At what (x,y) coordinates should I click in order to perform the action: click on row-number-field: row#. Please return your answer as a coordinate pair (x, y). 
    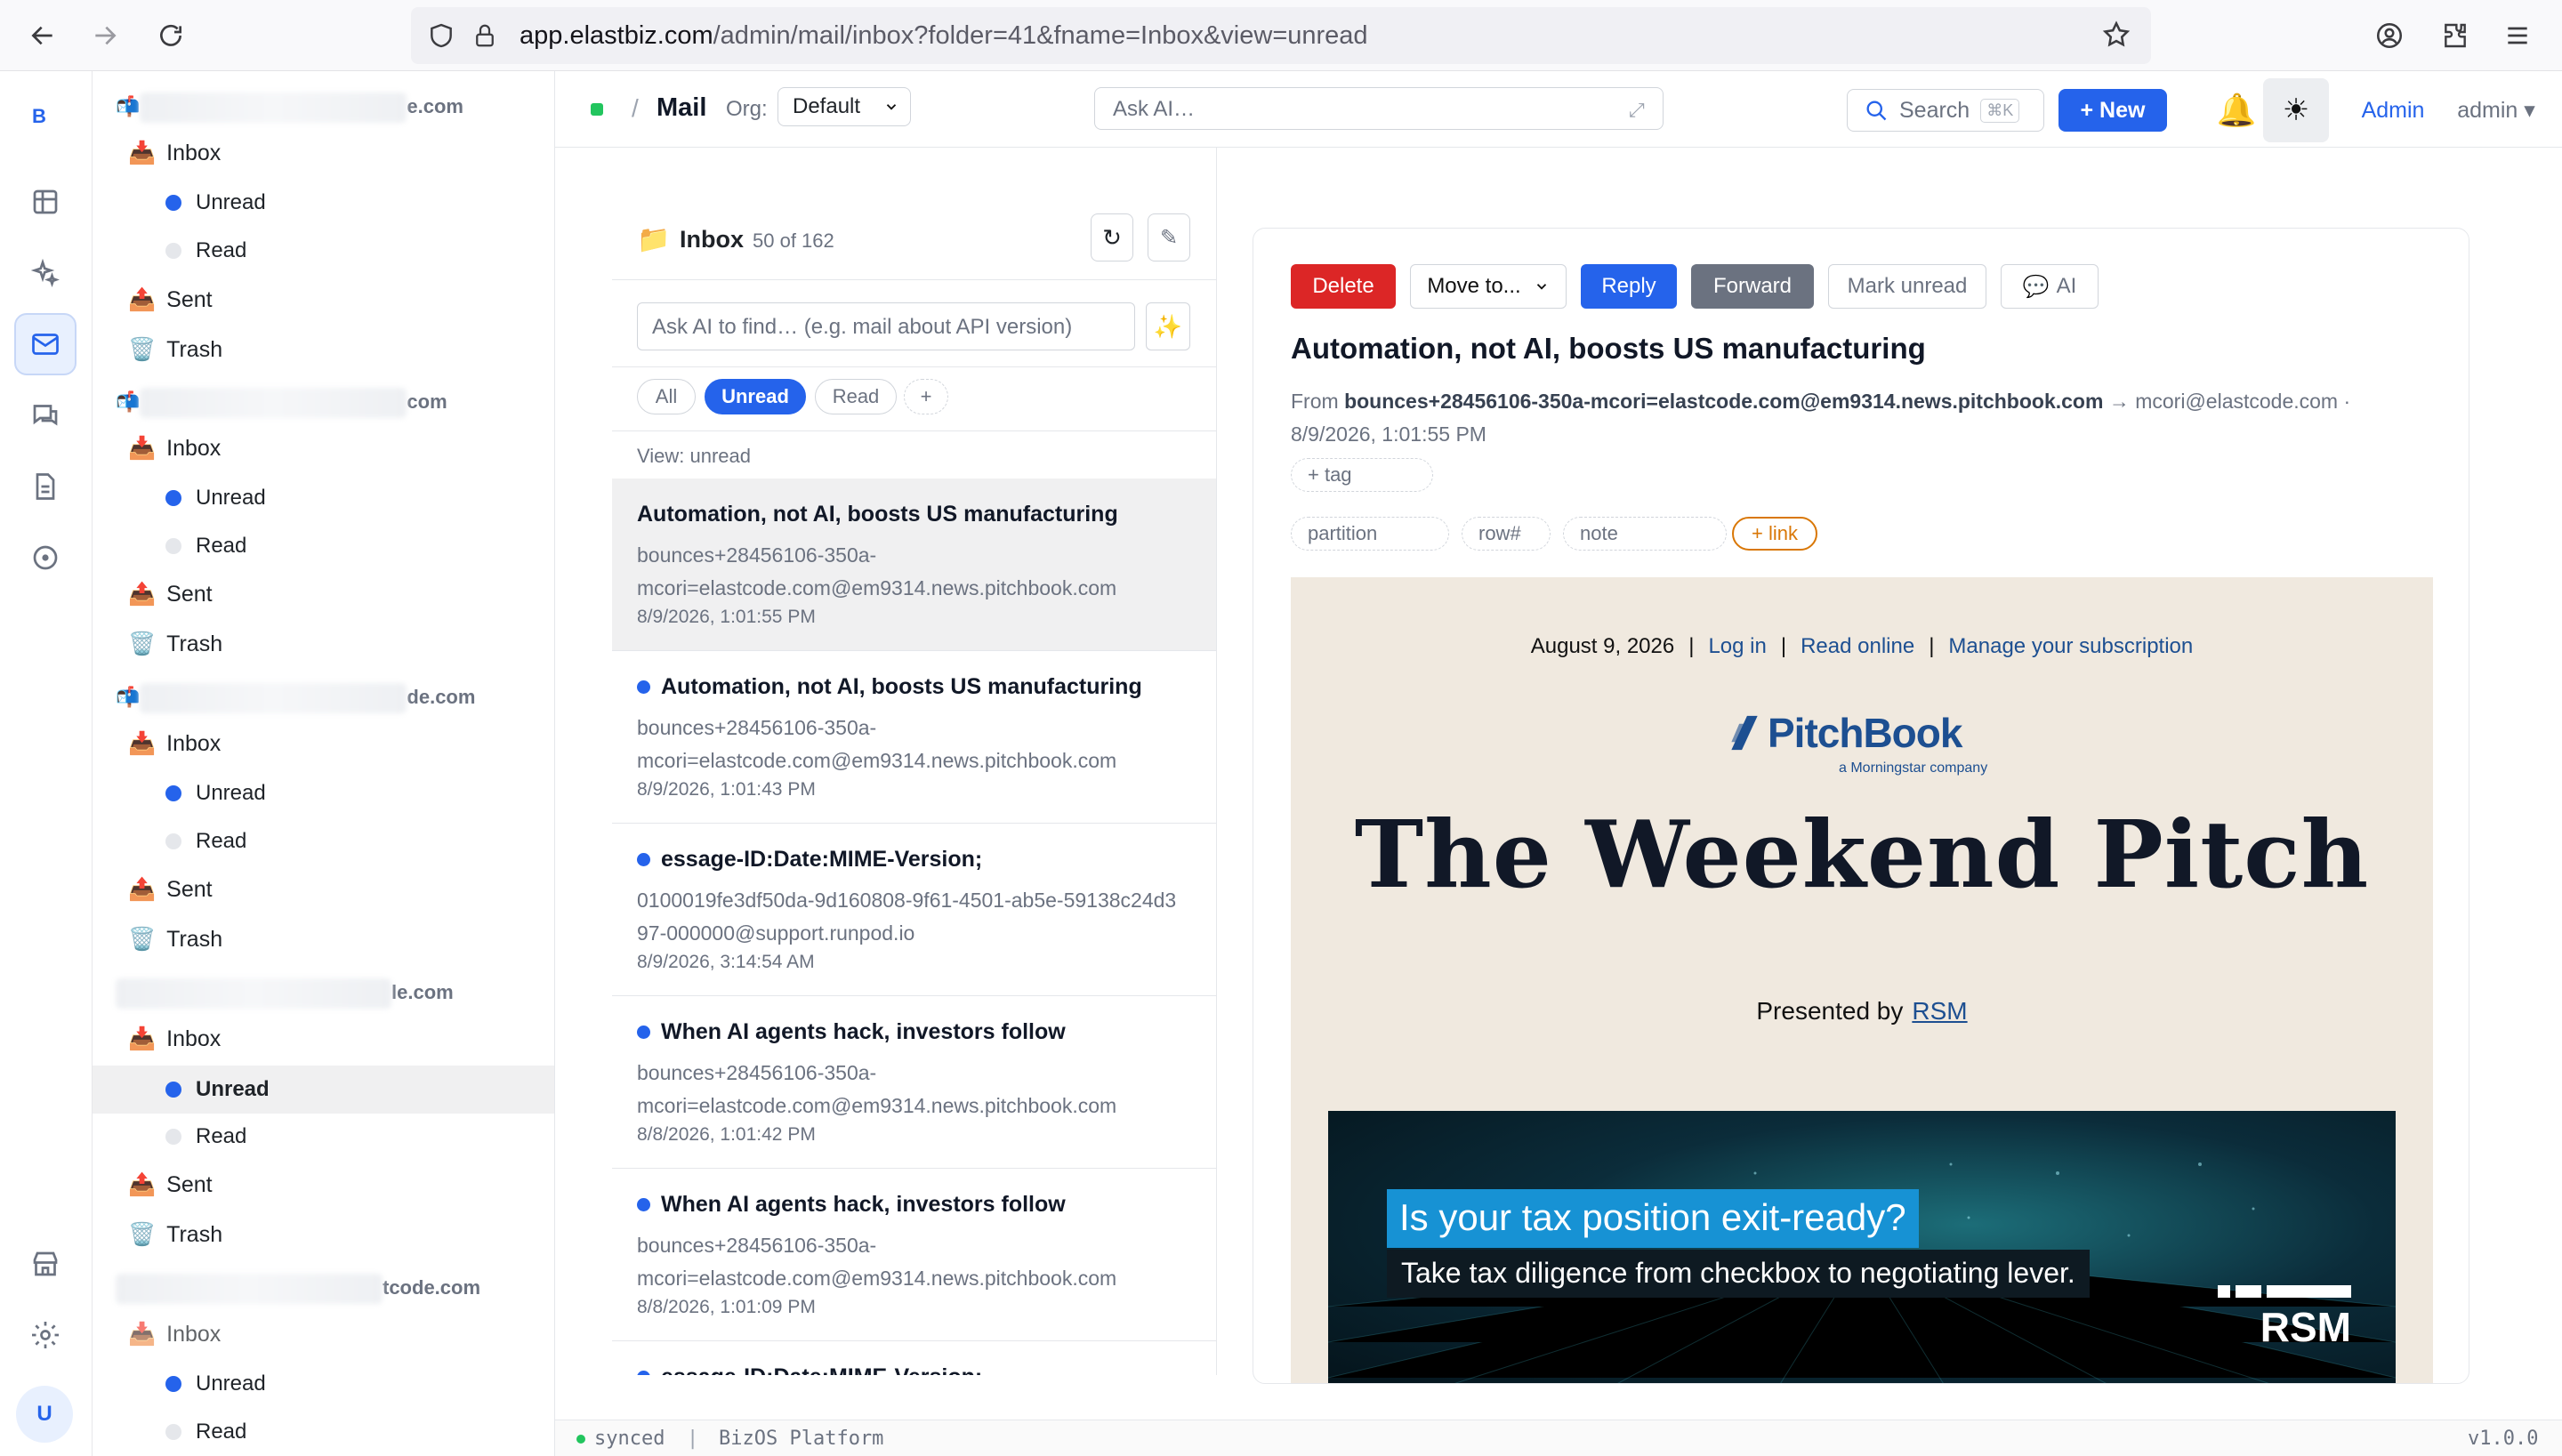
    Looking at the image, I should click on (1506, 534).